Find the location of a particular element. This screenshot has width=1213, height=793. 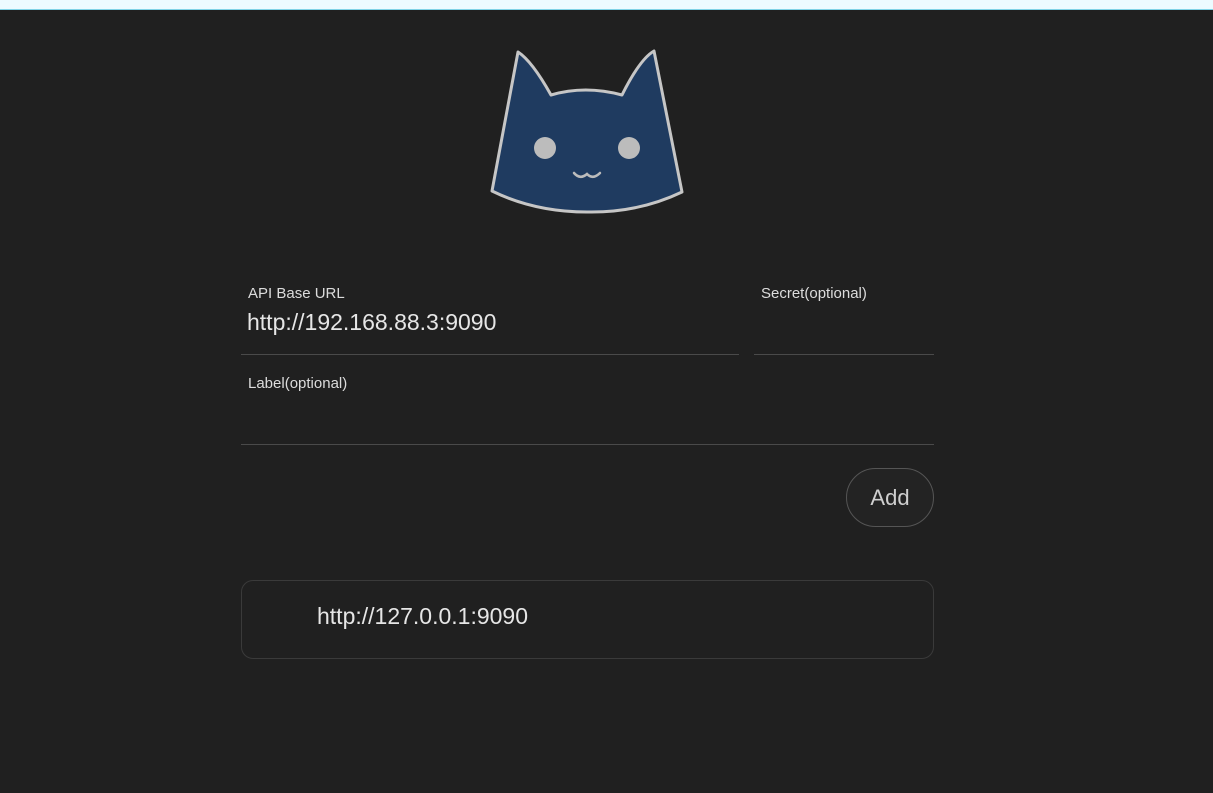

window-top-strip is located at coordinates (606, 5).